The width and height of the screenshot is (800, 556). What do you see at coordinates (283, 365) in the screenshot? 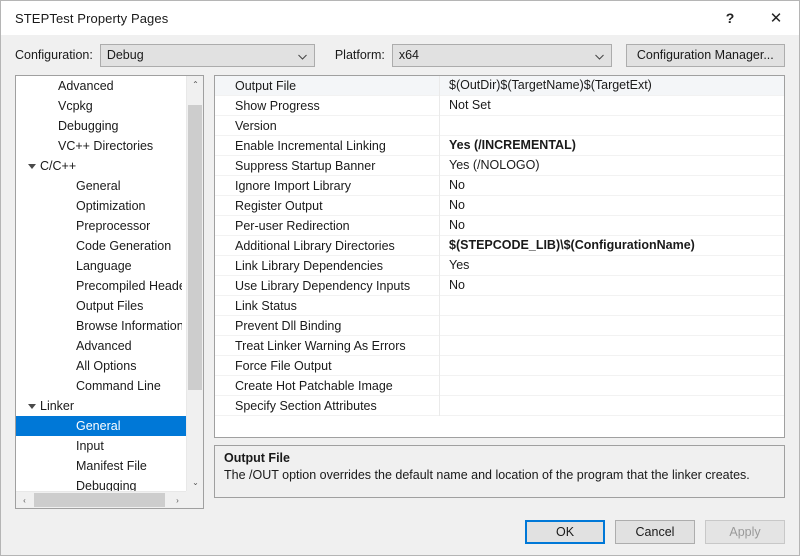
I see `property-name: Force File Output` at bounding box center [283, 365].